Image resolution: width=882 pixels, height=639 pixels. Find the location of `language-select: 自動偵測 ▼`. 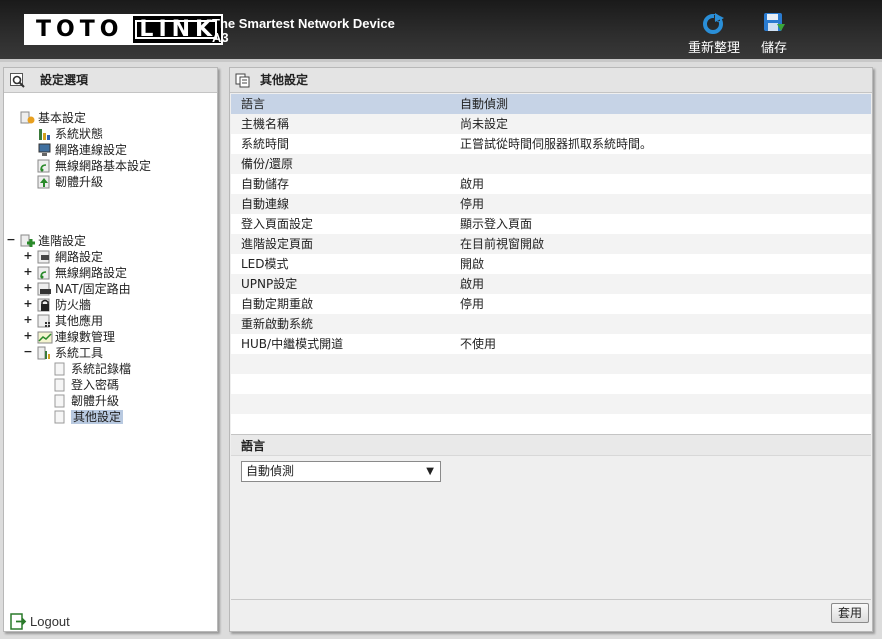

language-select: 自動偵測 ▼ is located at coordinates (341, 471).